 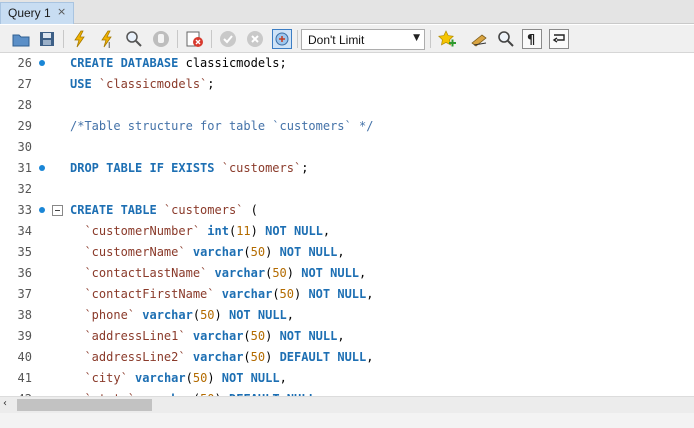 I want to click on beautify-icon, so click(x=480, y=39).